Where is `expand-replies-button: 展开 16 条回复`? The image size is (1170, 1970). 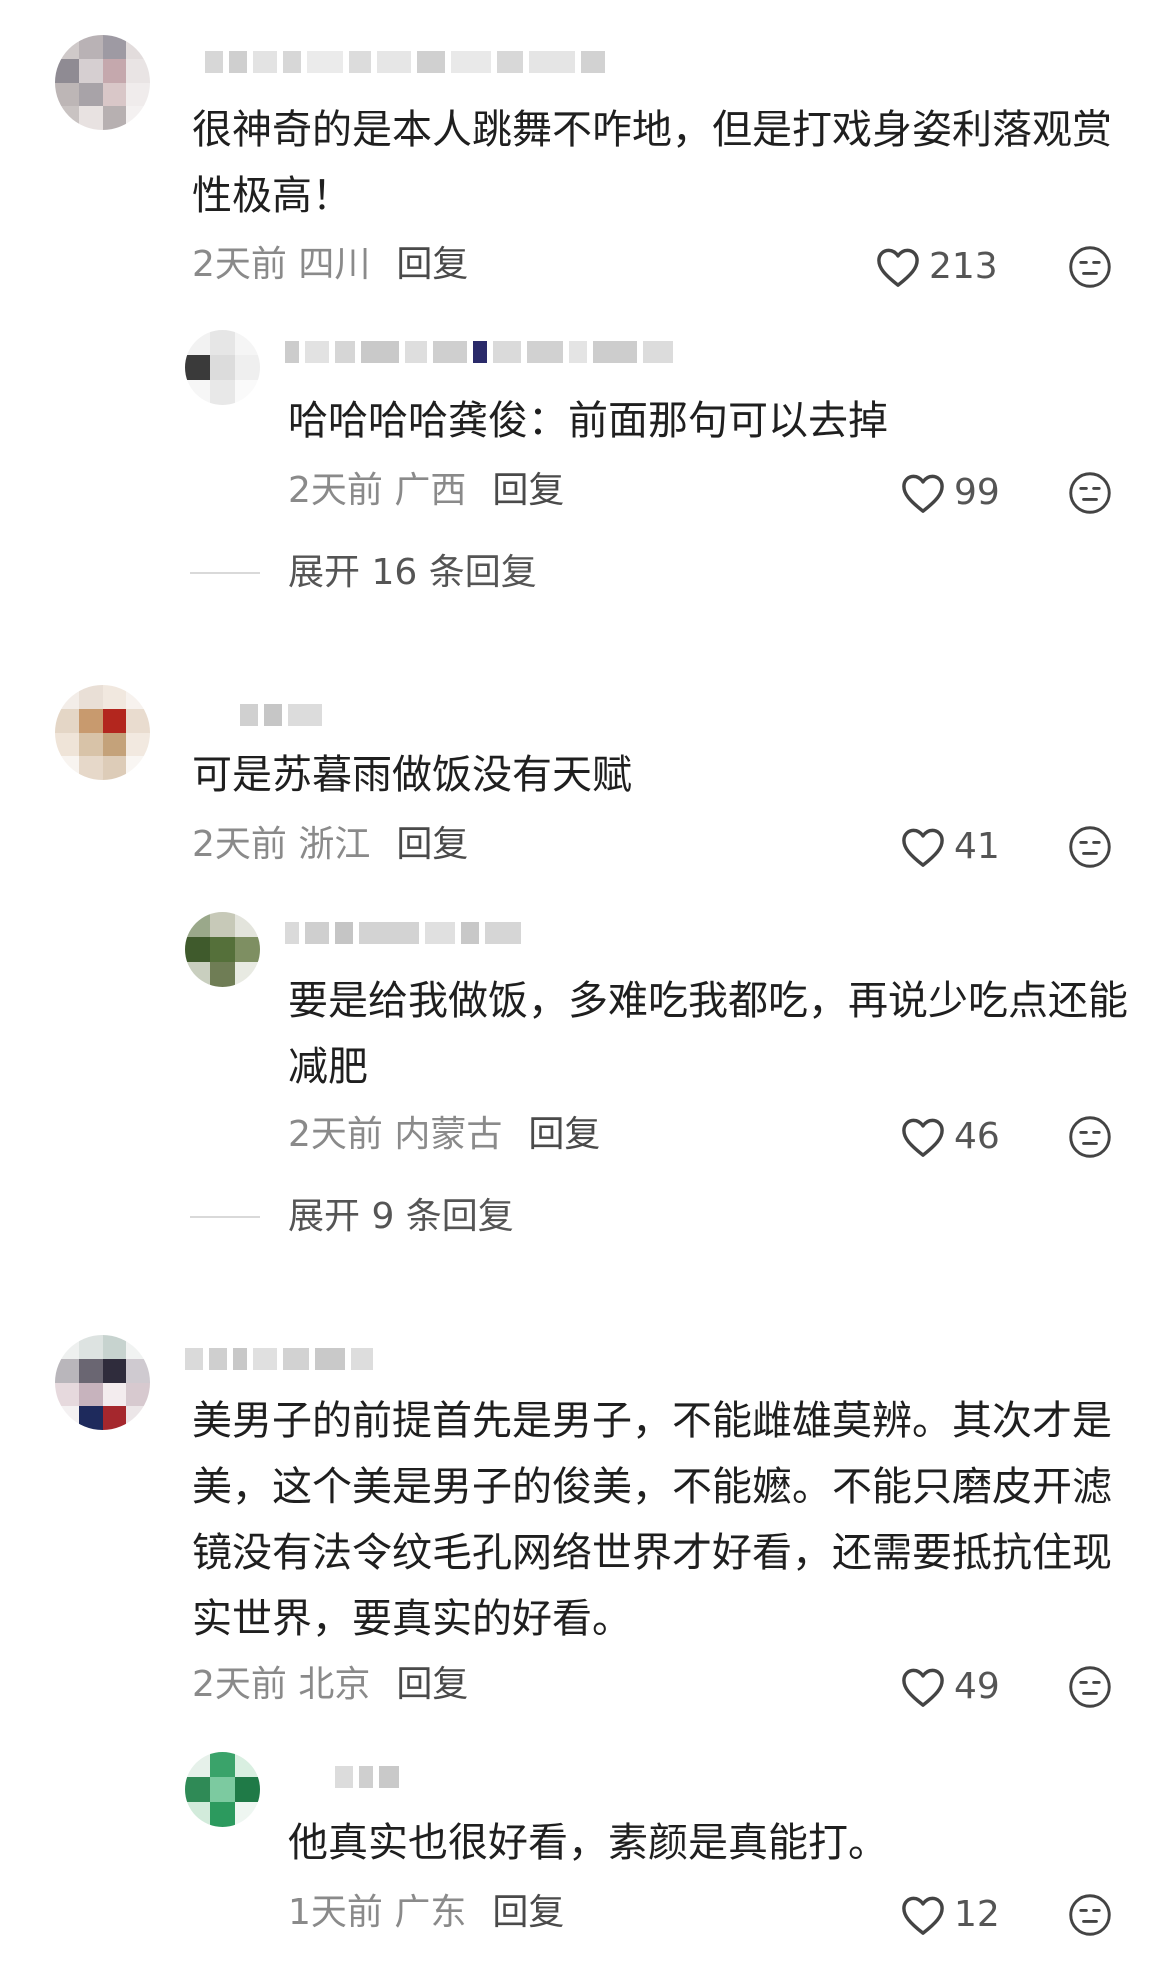
expand-replies-button: 展开 16 条回复 is located at coordinates (363, 573).